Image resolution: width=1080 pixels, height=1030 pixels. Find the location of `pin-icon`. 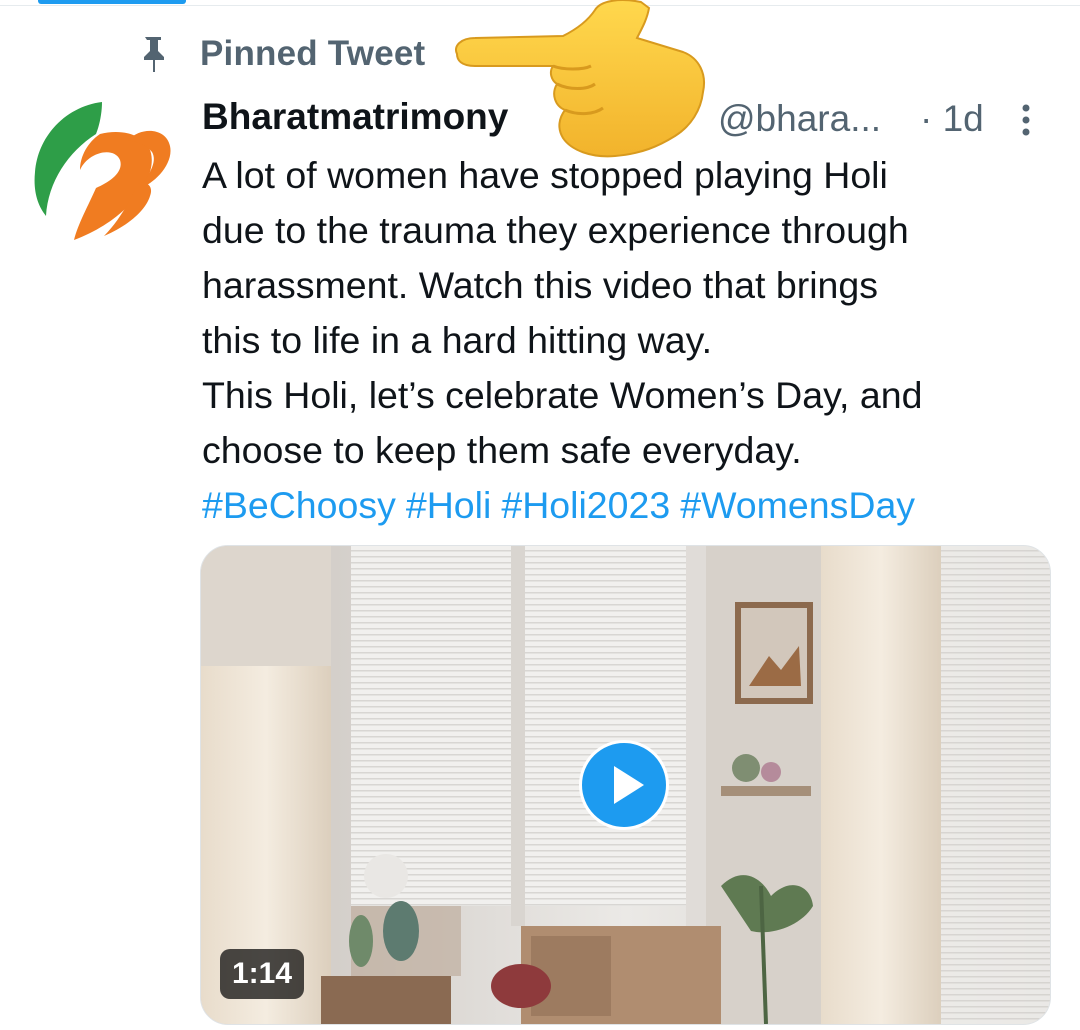

pin-icon is located at coordinates (154, 54).